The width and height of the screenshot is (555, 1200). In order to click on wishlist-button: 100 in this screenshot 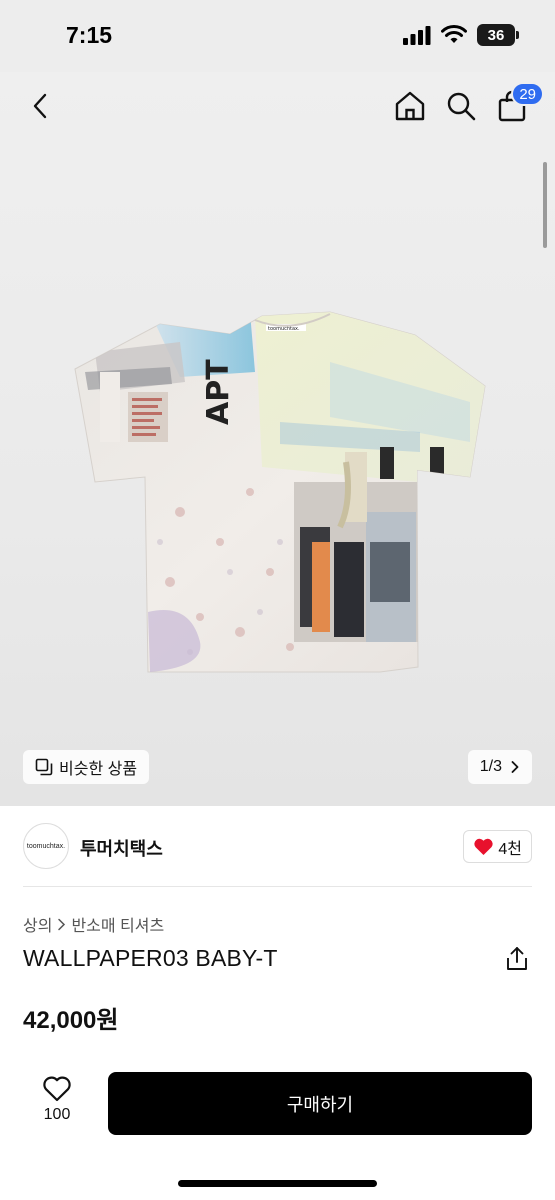, I will do `click(57, 1099)`.